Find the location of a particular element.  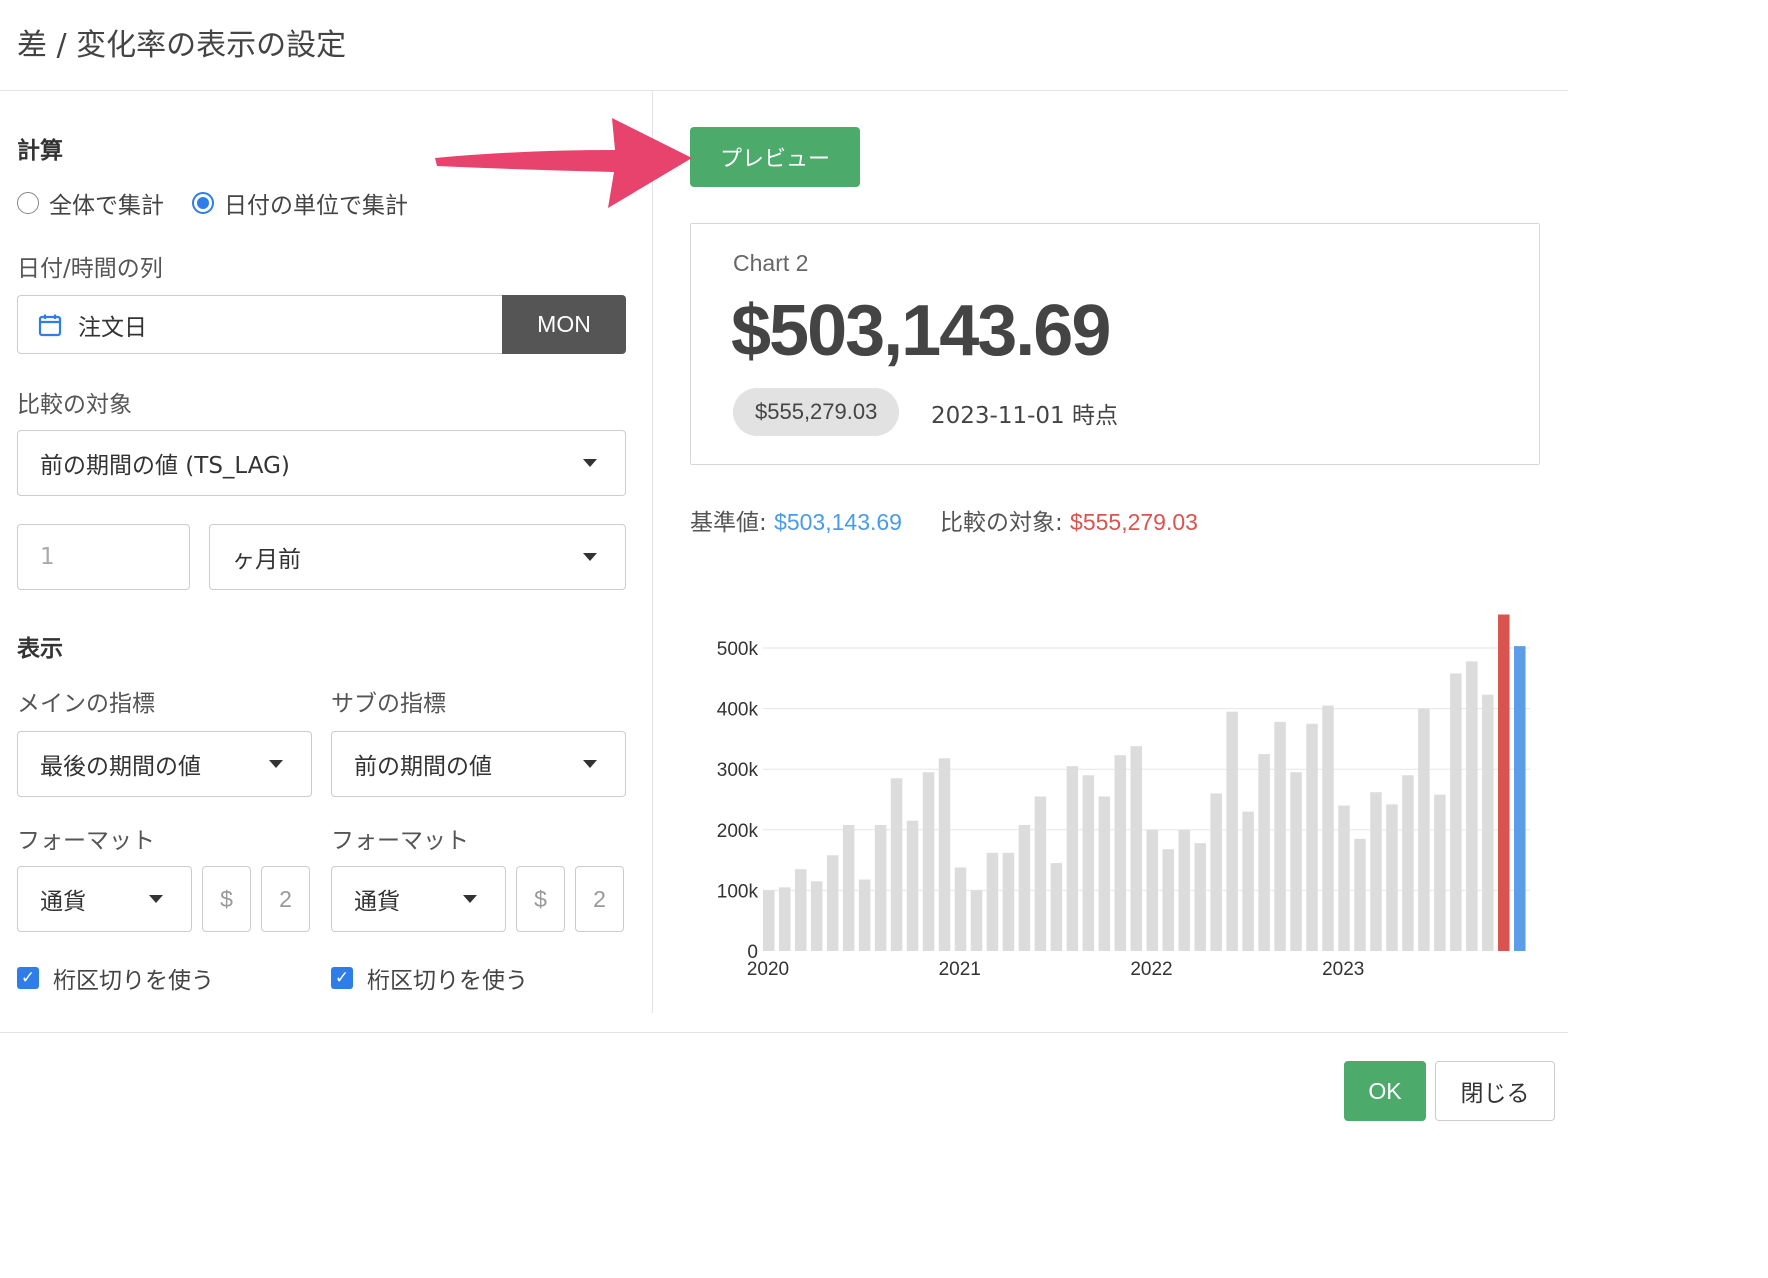

kpi-main-value: $503,143.69 is located at coordinates (921, 331).